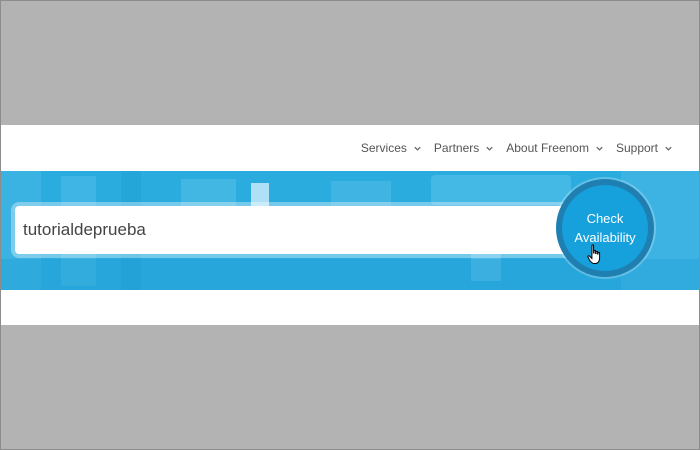  Describe the element at coordinates (605, 237) in the screenshot. I see `check-button-line2: Availability` at that location.